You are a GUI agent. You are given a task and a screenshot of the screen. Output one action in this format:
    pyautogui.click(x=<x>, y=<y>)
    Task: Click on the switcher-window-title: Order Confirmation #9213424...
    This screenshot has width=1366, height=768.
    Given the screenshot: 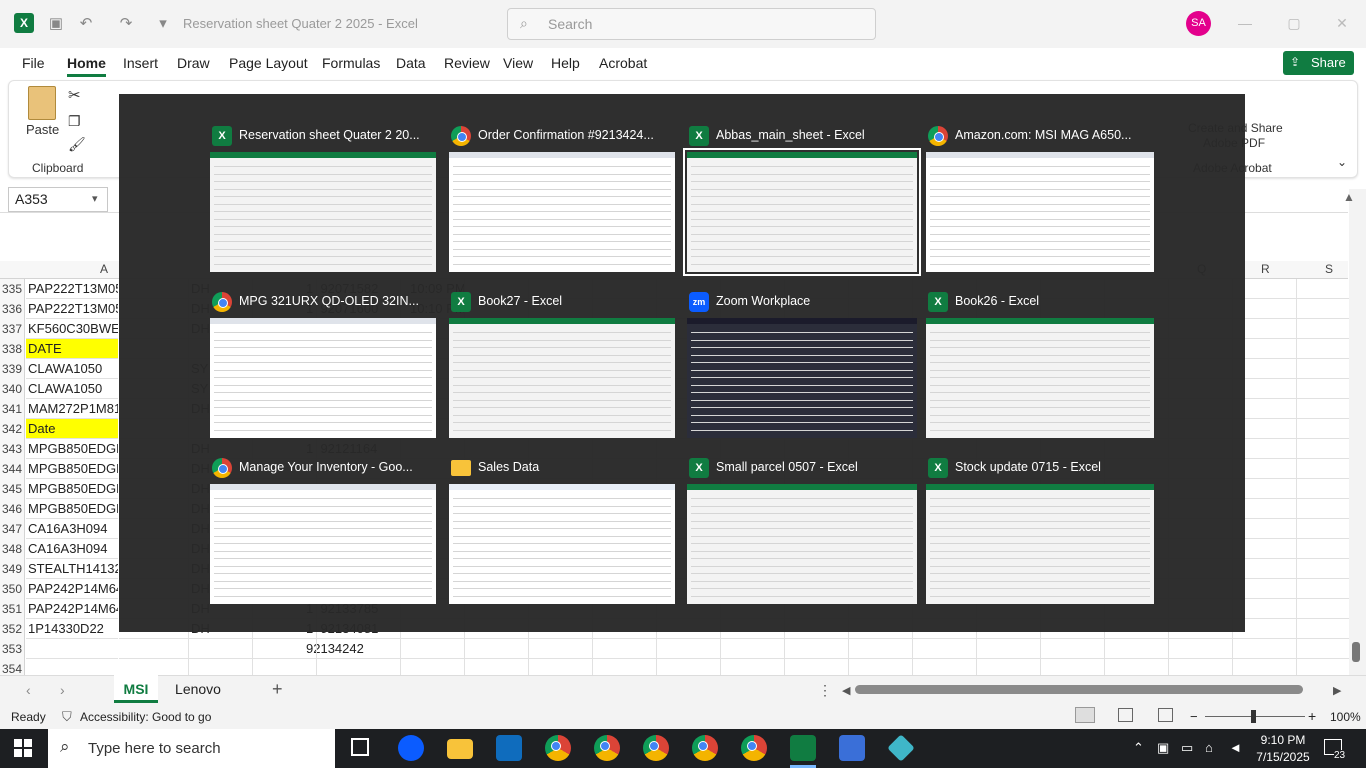 What is the action you would take?
    pyautogui.click(x=575, y=135)
    